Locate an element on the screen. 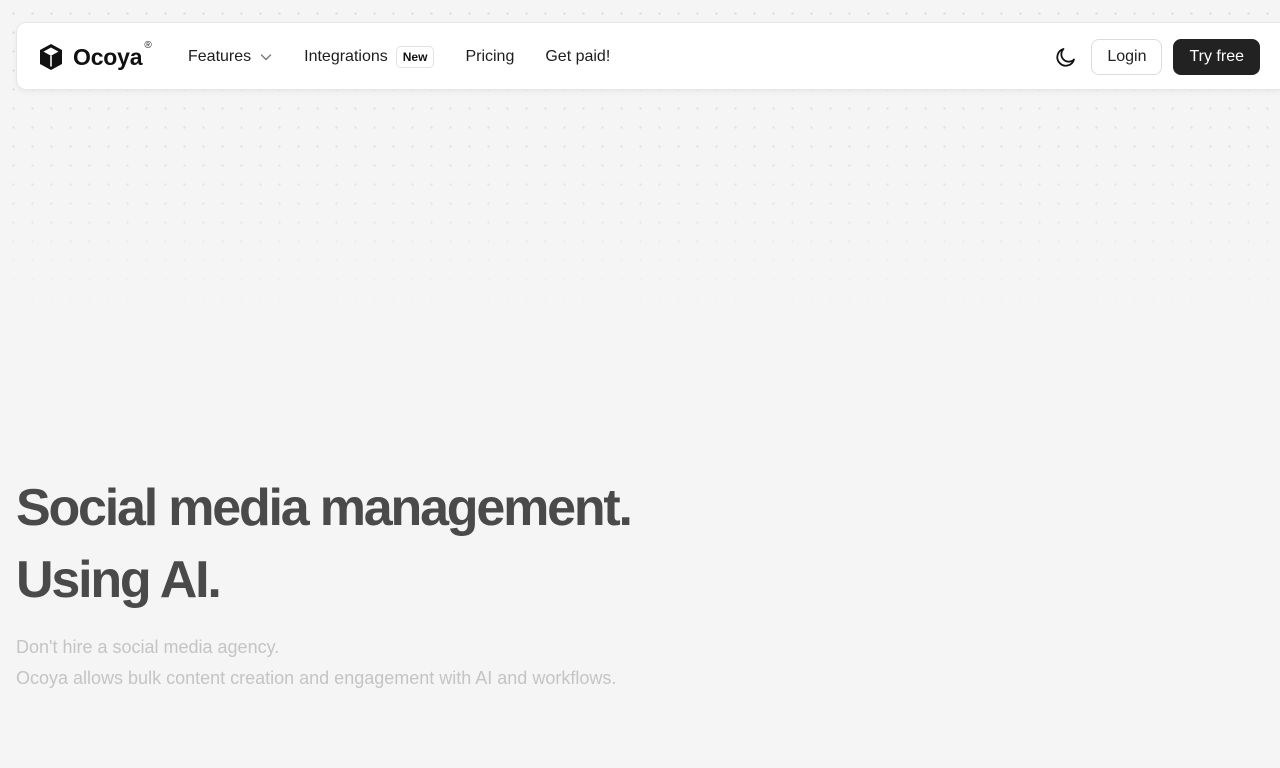 The width and height of the screenshot is (1280, 768). nav-item-features: Features is located at coordinates (230, 57).